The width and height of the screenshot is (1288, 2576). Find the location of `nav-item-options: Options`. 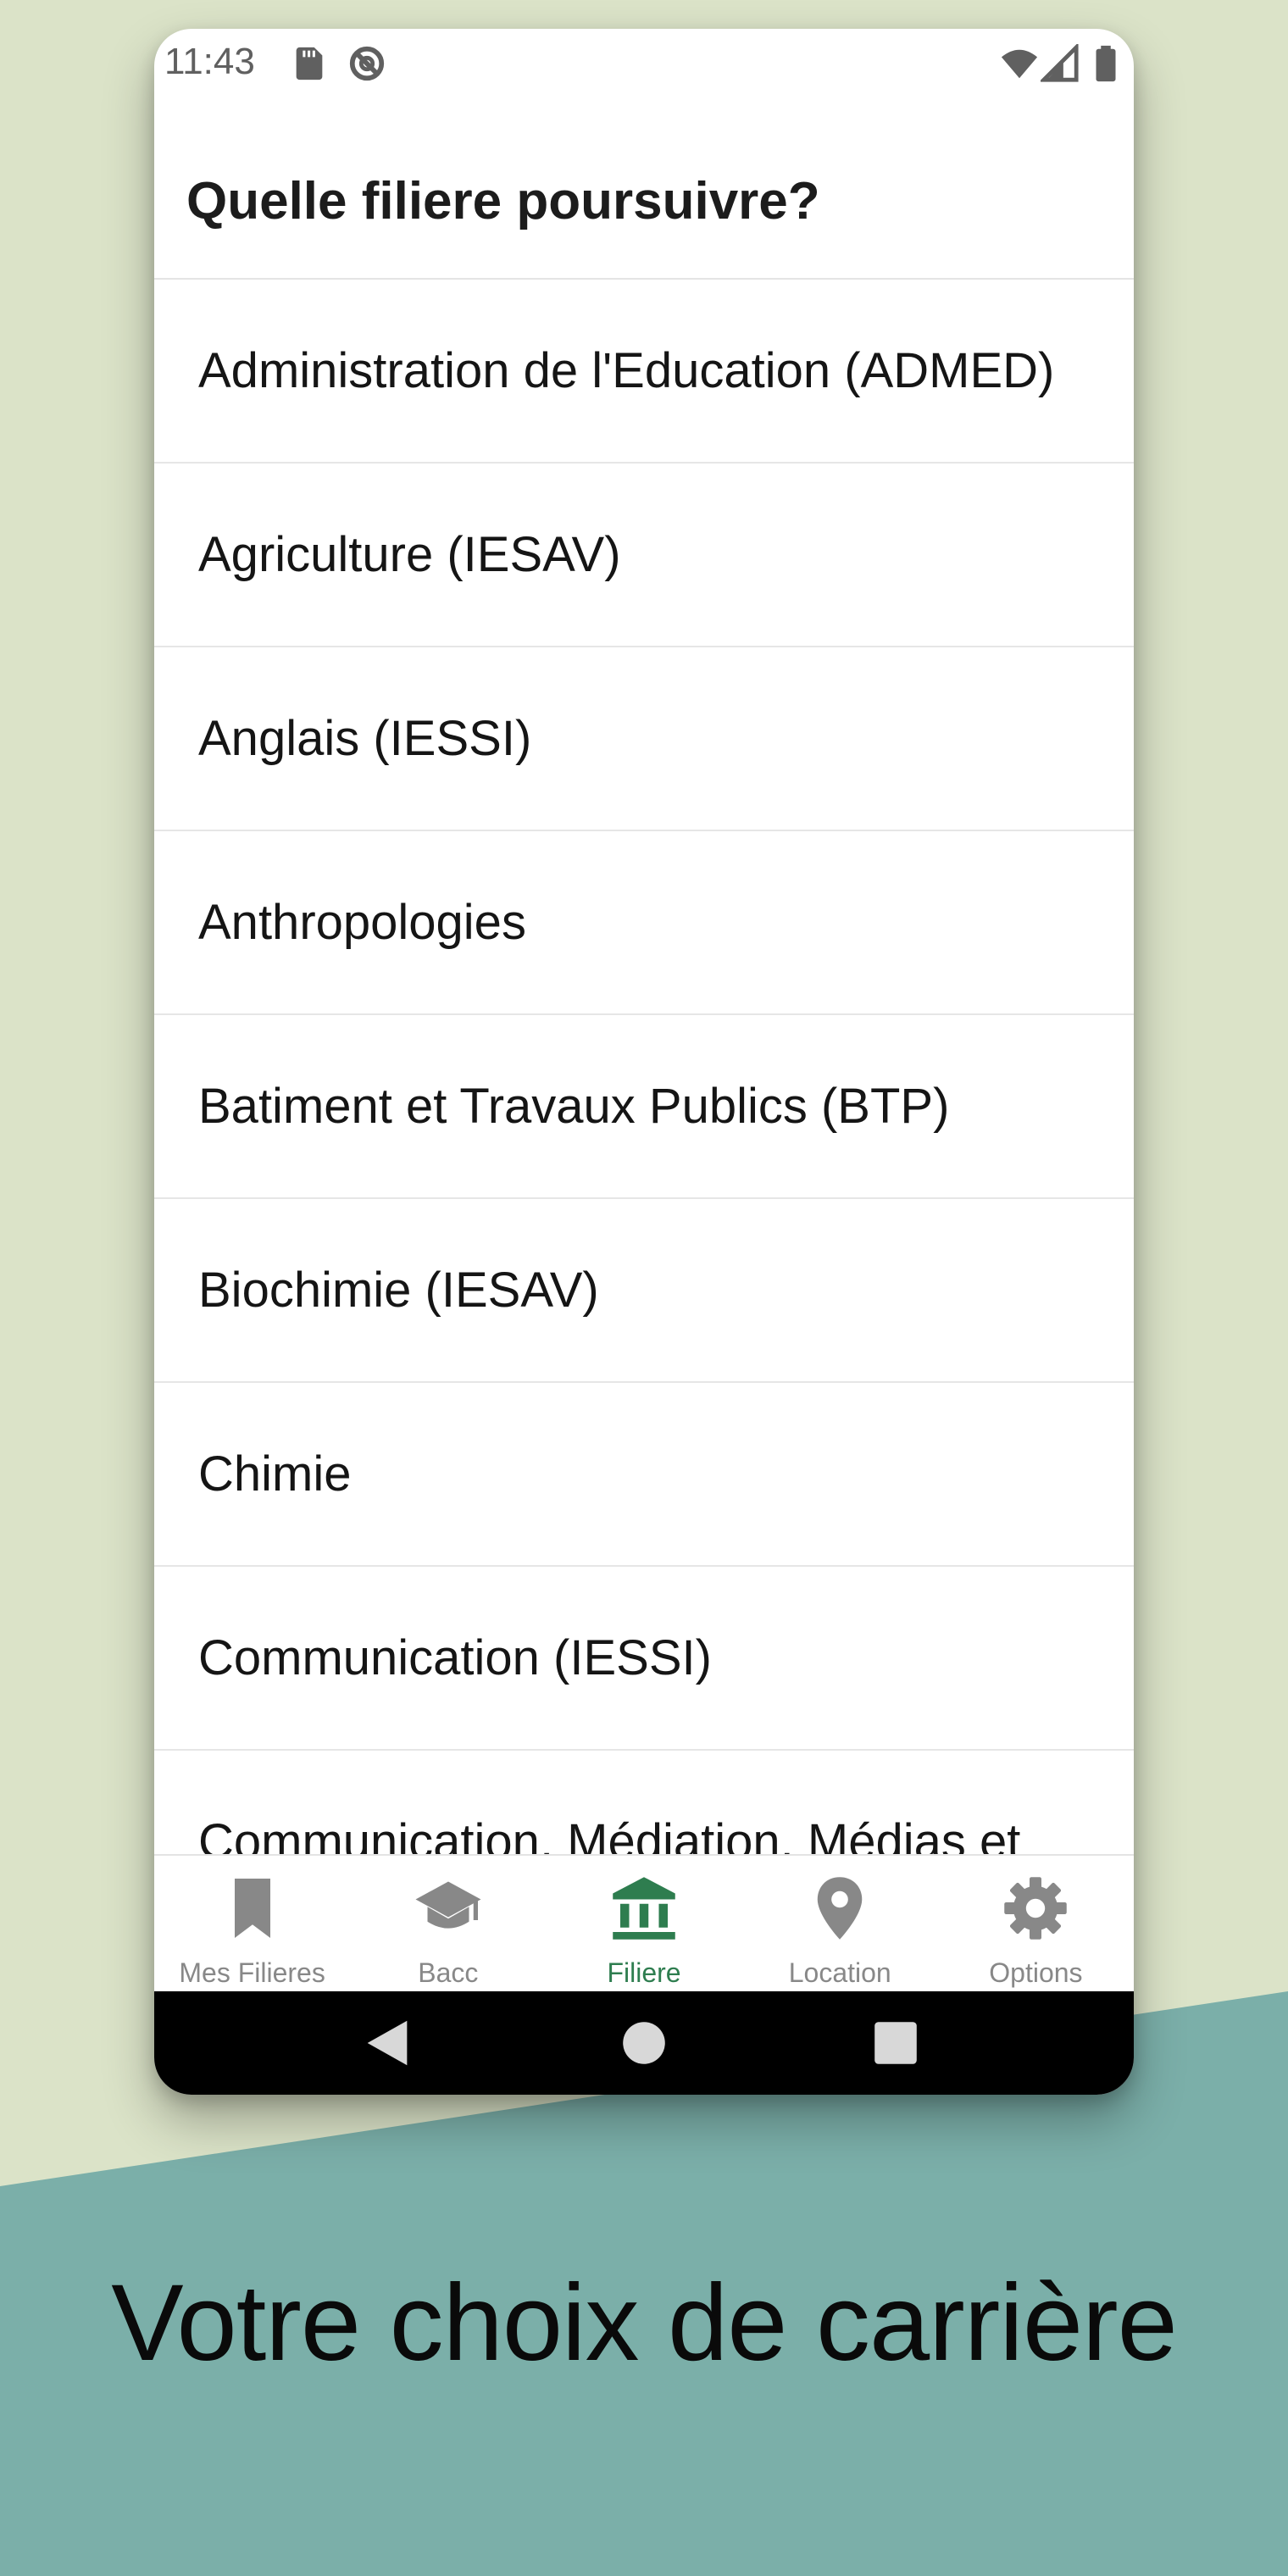

nav-item-options: Options is located at coordinates (1036, 1923).